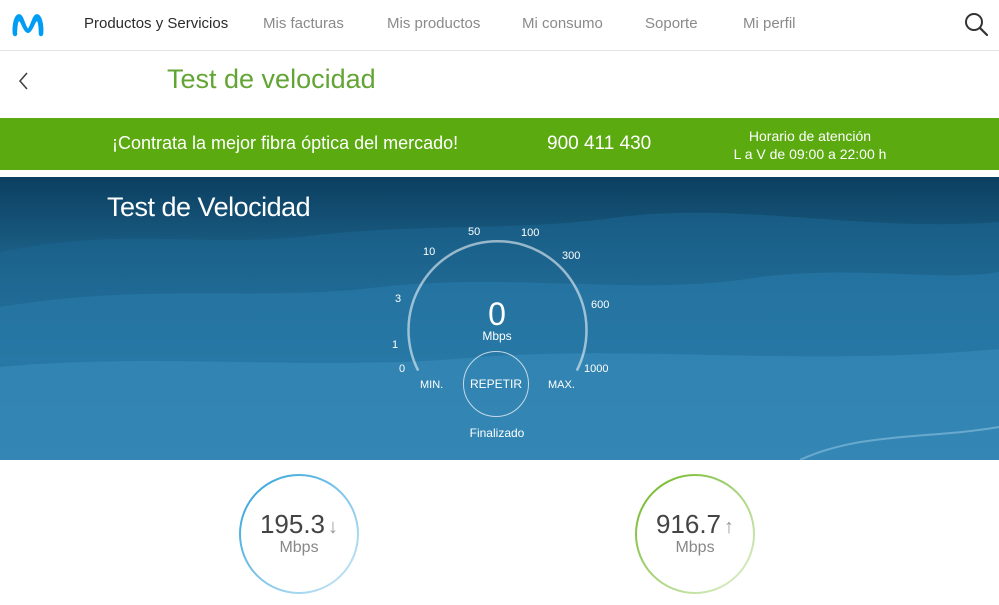  Describe the element at coordinates (769, 23) in the screenshot. I see `nav-item-mi-perfil: Mi perfil` at that location.